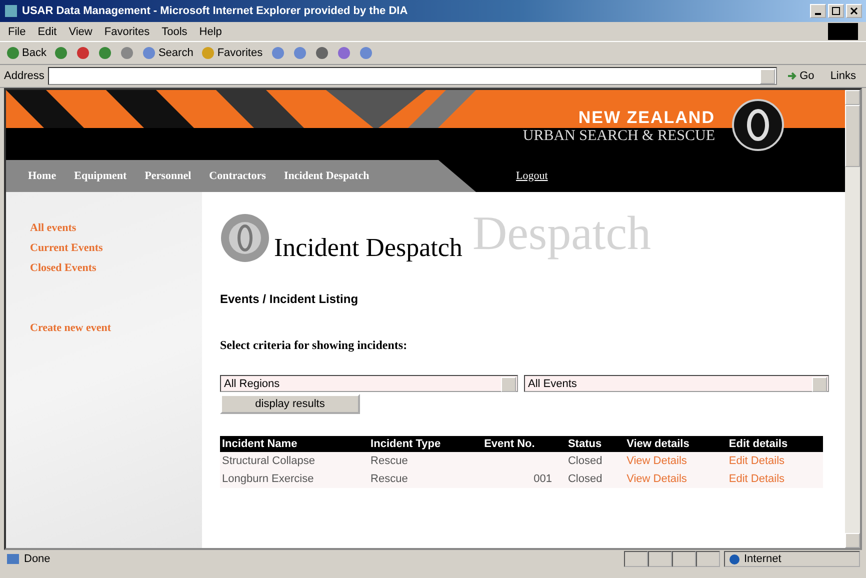 The width and height of the screenshot is (866, 578). Describe the element at coordinates (774, 444) in the screenshot. I see `column-header: Edit details` at that location.